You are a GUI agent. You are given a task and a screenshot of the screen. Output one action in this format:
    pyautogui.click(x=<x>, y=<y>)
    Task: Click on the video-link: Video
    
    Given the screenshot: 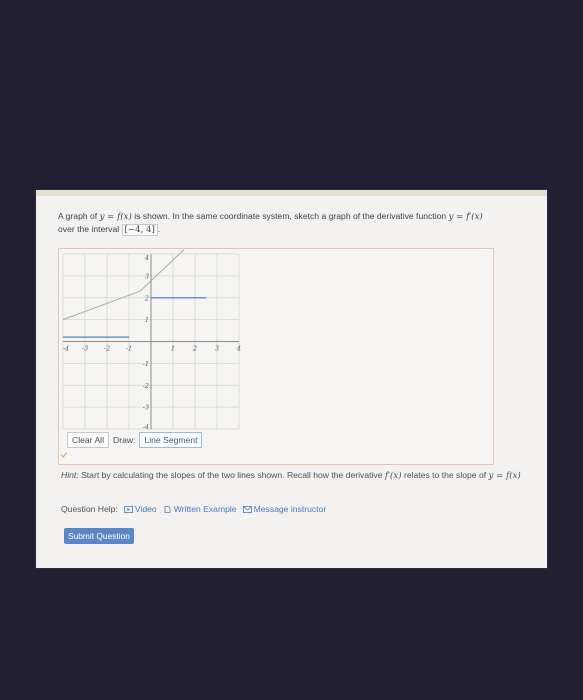 What is the action you would take?
    pyautogui.click(x=140, y=509)
    